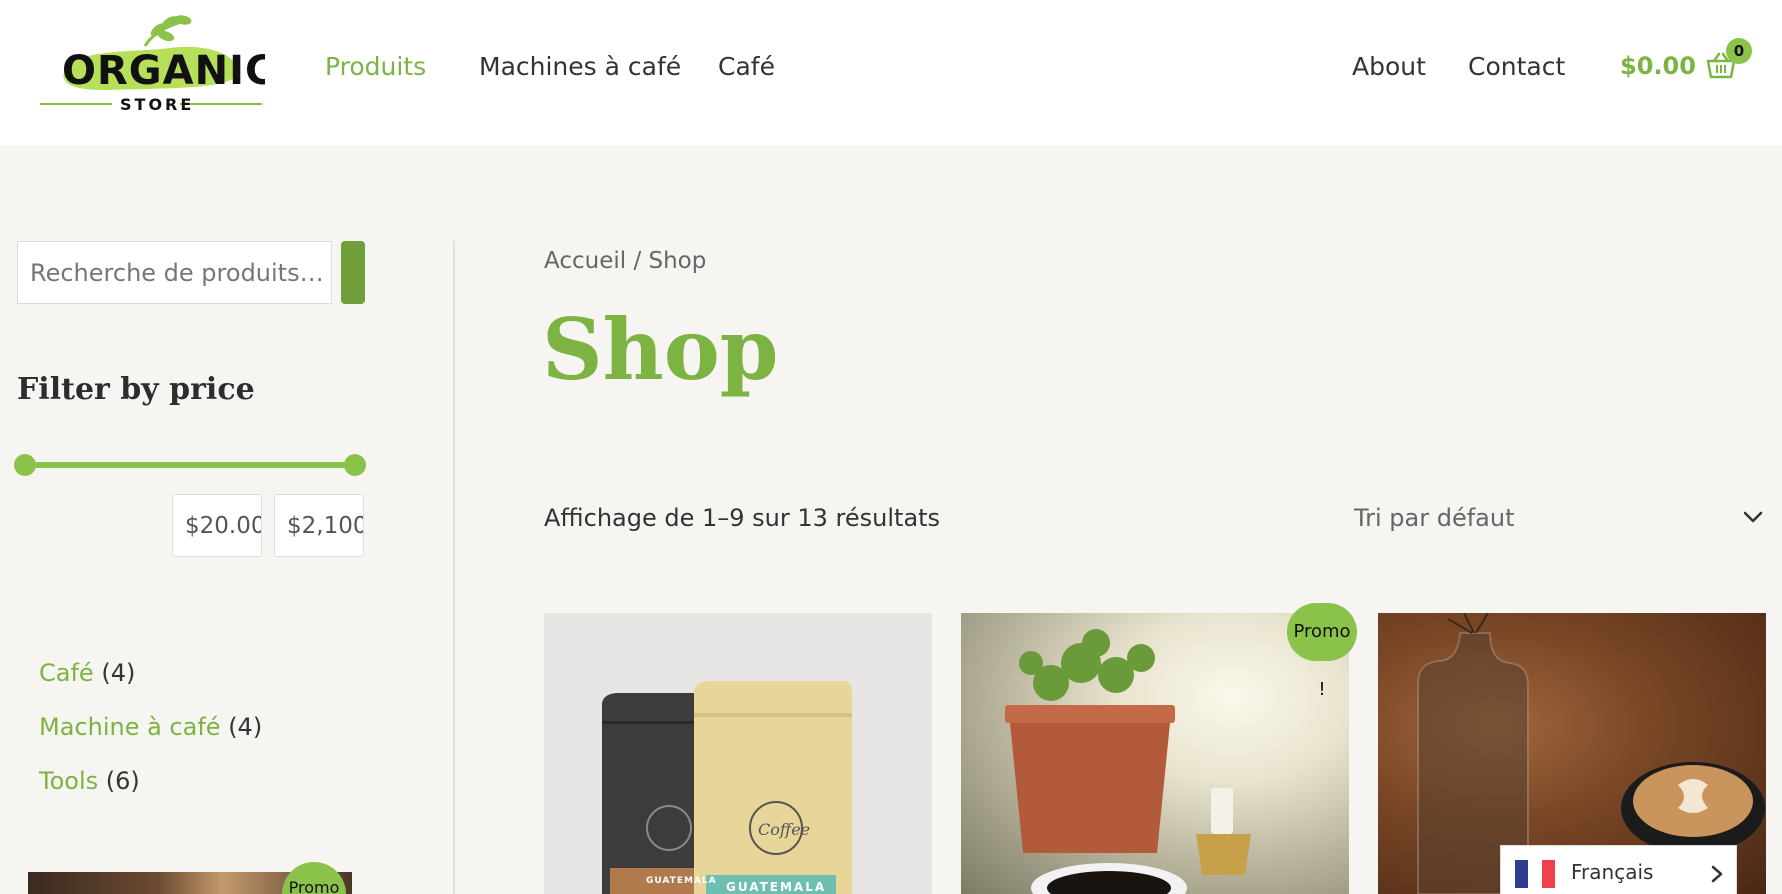 The image size is (1782, 894). I want to click on max-price-input, so click(319, 525).